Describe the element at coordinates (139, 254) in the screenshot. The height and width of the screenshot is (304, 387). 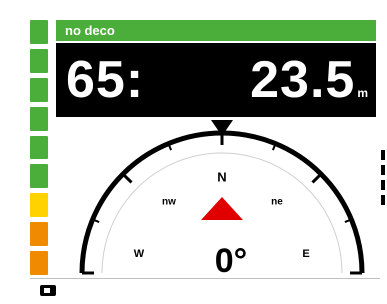
I see `compass-label-w: W` at that location.